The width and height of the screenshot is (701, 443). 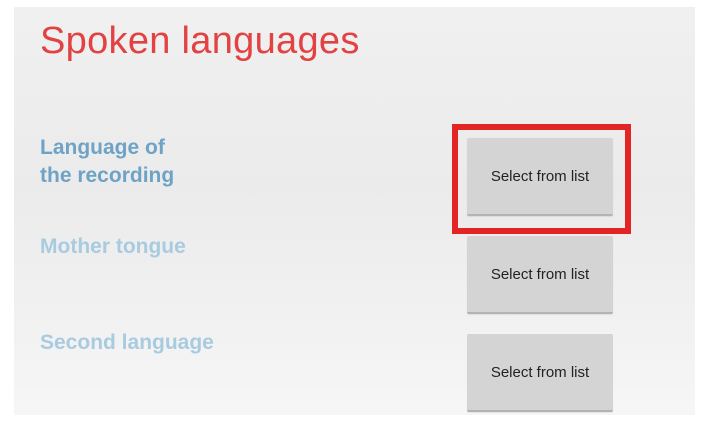 What do you see at coordinates (102, 147) in the screenshot?
I see `label-line-1: Language of` at bounding box center [102, 147].